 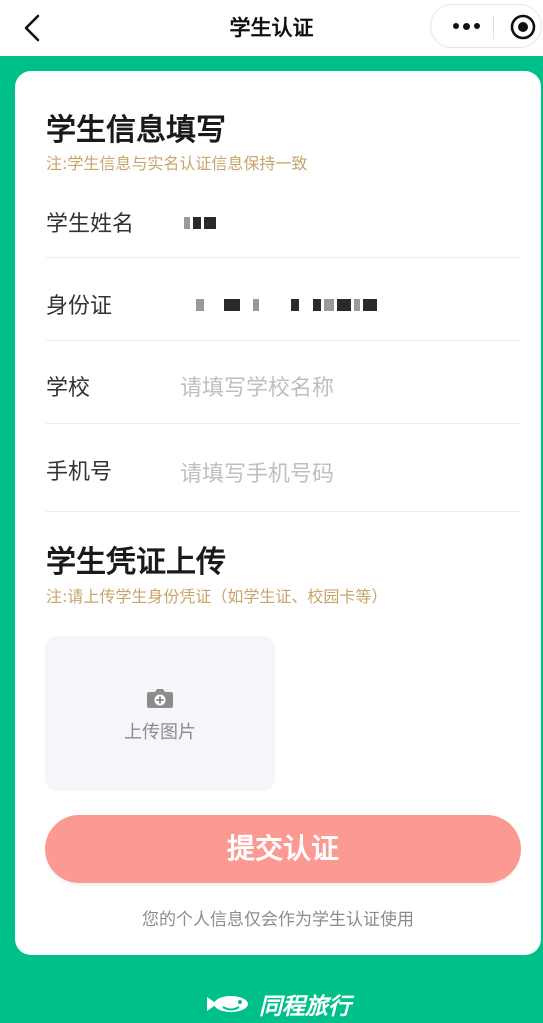 What do you see at coordinates (466, 26) in the screenshot?
I see `more-dots-icon` at bounding box center [466, 26].